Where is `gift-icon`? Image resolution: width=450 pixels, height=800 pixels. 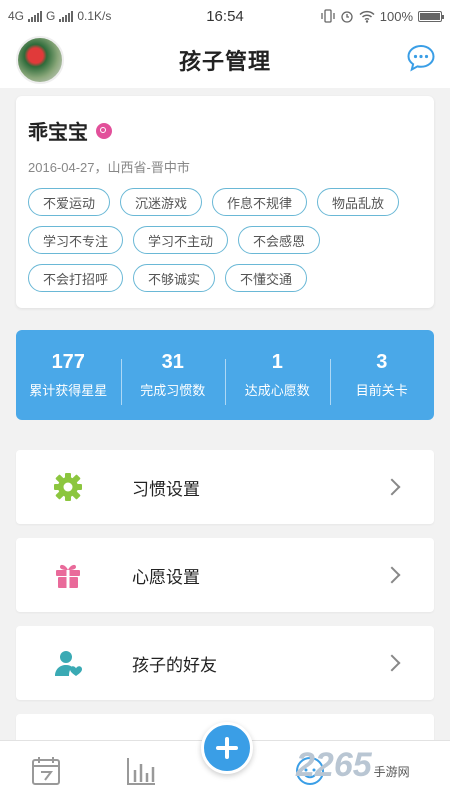
gift-icon is located at coordinates (68, 575).